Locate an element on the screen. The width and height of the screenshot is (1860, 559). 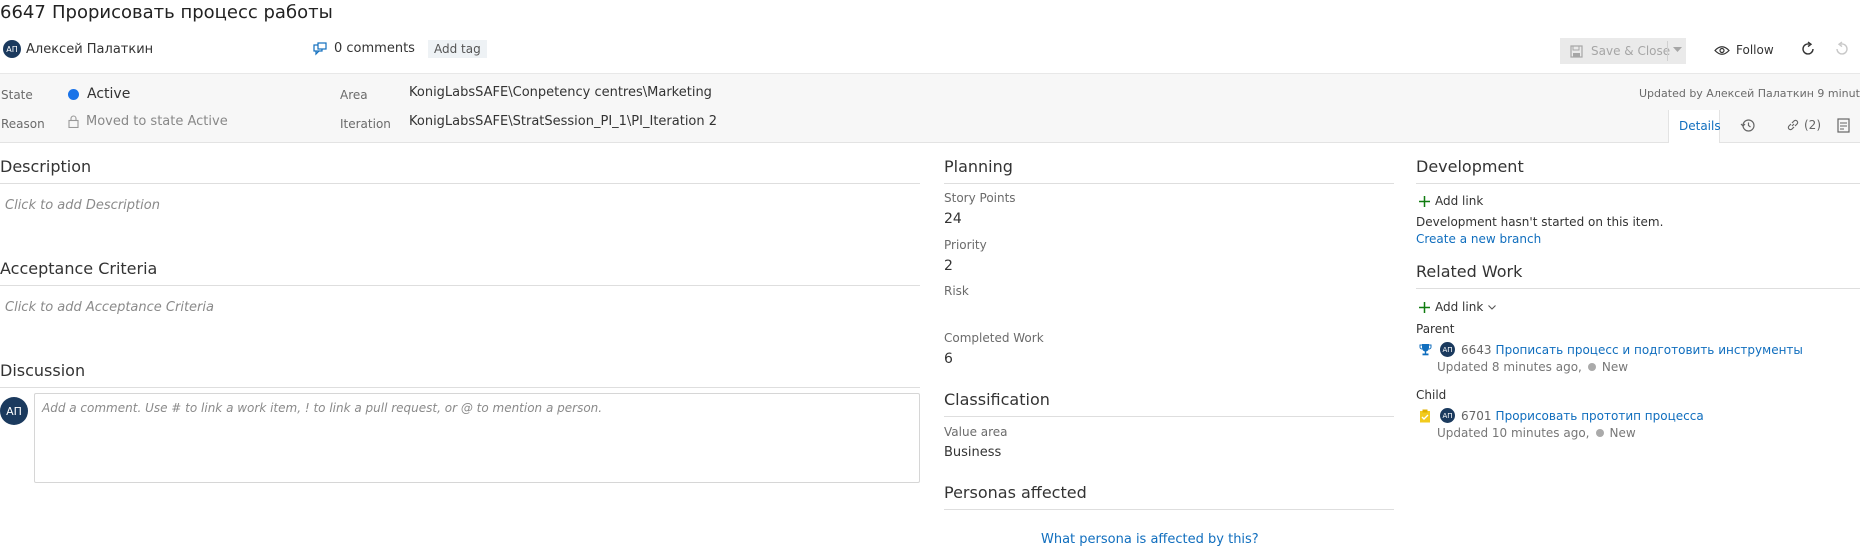
child-id: 6701 is located at coordinates (1476, 415).